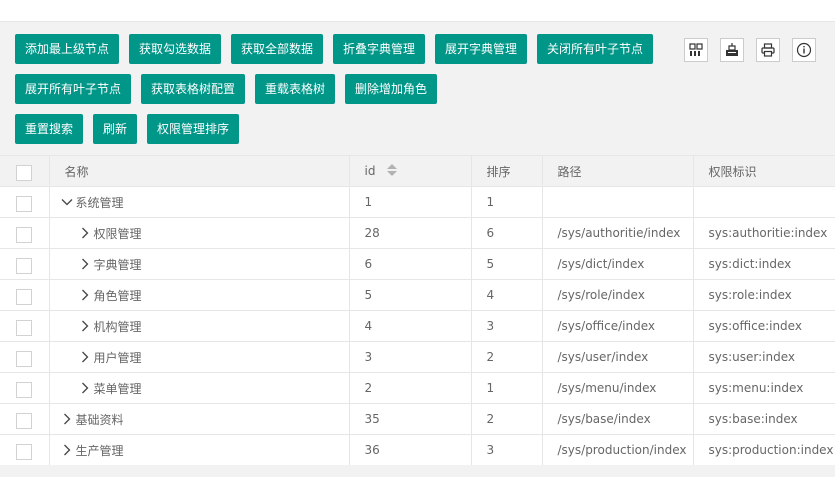 Image resolution: width=835 pixels, height=477 pixels. Describe the element at coordinates (370, 170) in the screenshot. I see `header-id-label: id` at that location.